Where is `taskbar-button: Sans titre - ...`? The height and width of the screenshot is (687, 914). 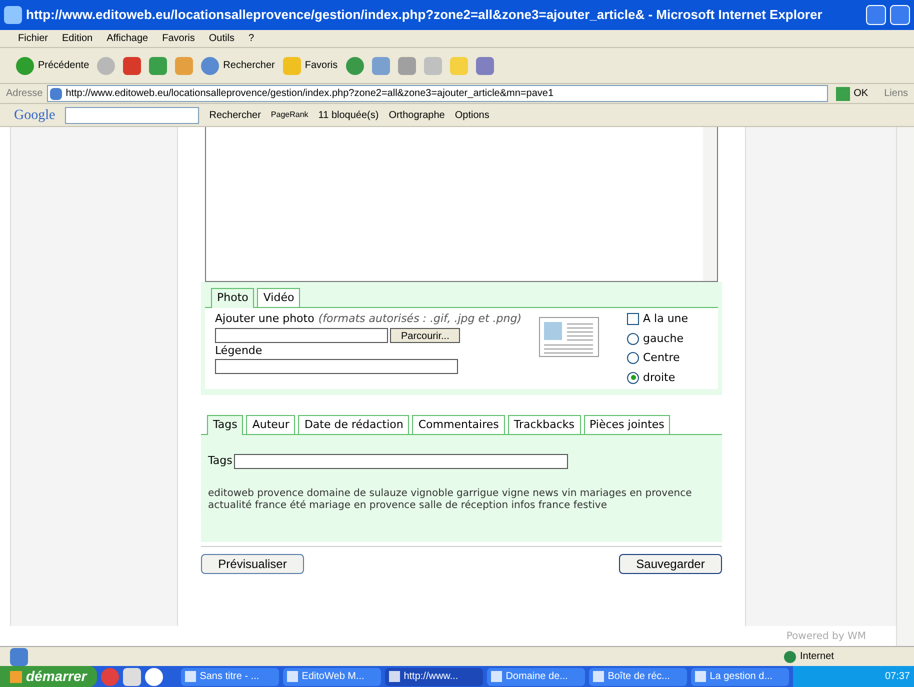
taskbar-button: Sans titre - ... is located at coordinates (229, 677).